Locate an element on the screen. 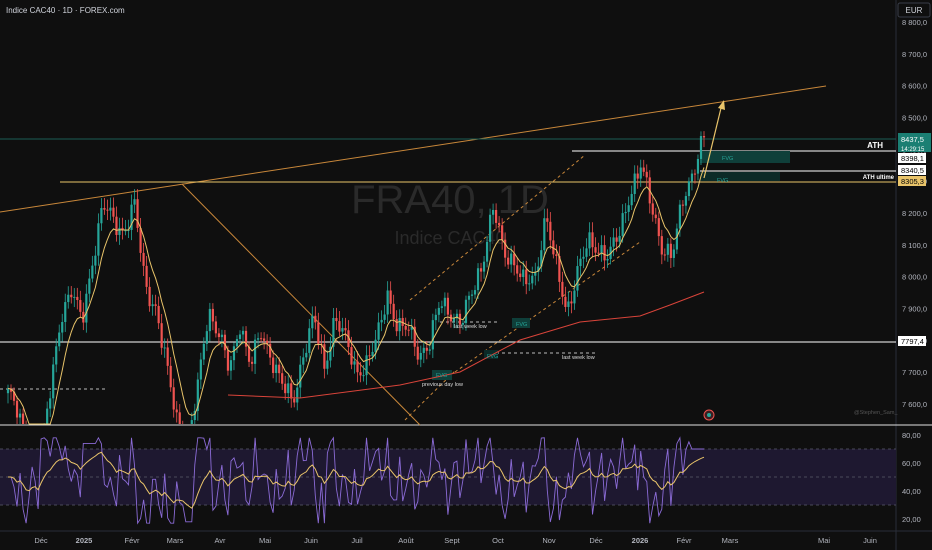 The width and height of the screenshot is (932, 550). symbol-title: Indice CAC40 · 1D · FOREX.com is located at coordinates (65, 10).